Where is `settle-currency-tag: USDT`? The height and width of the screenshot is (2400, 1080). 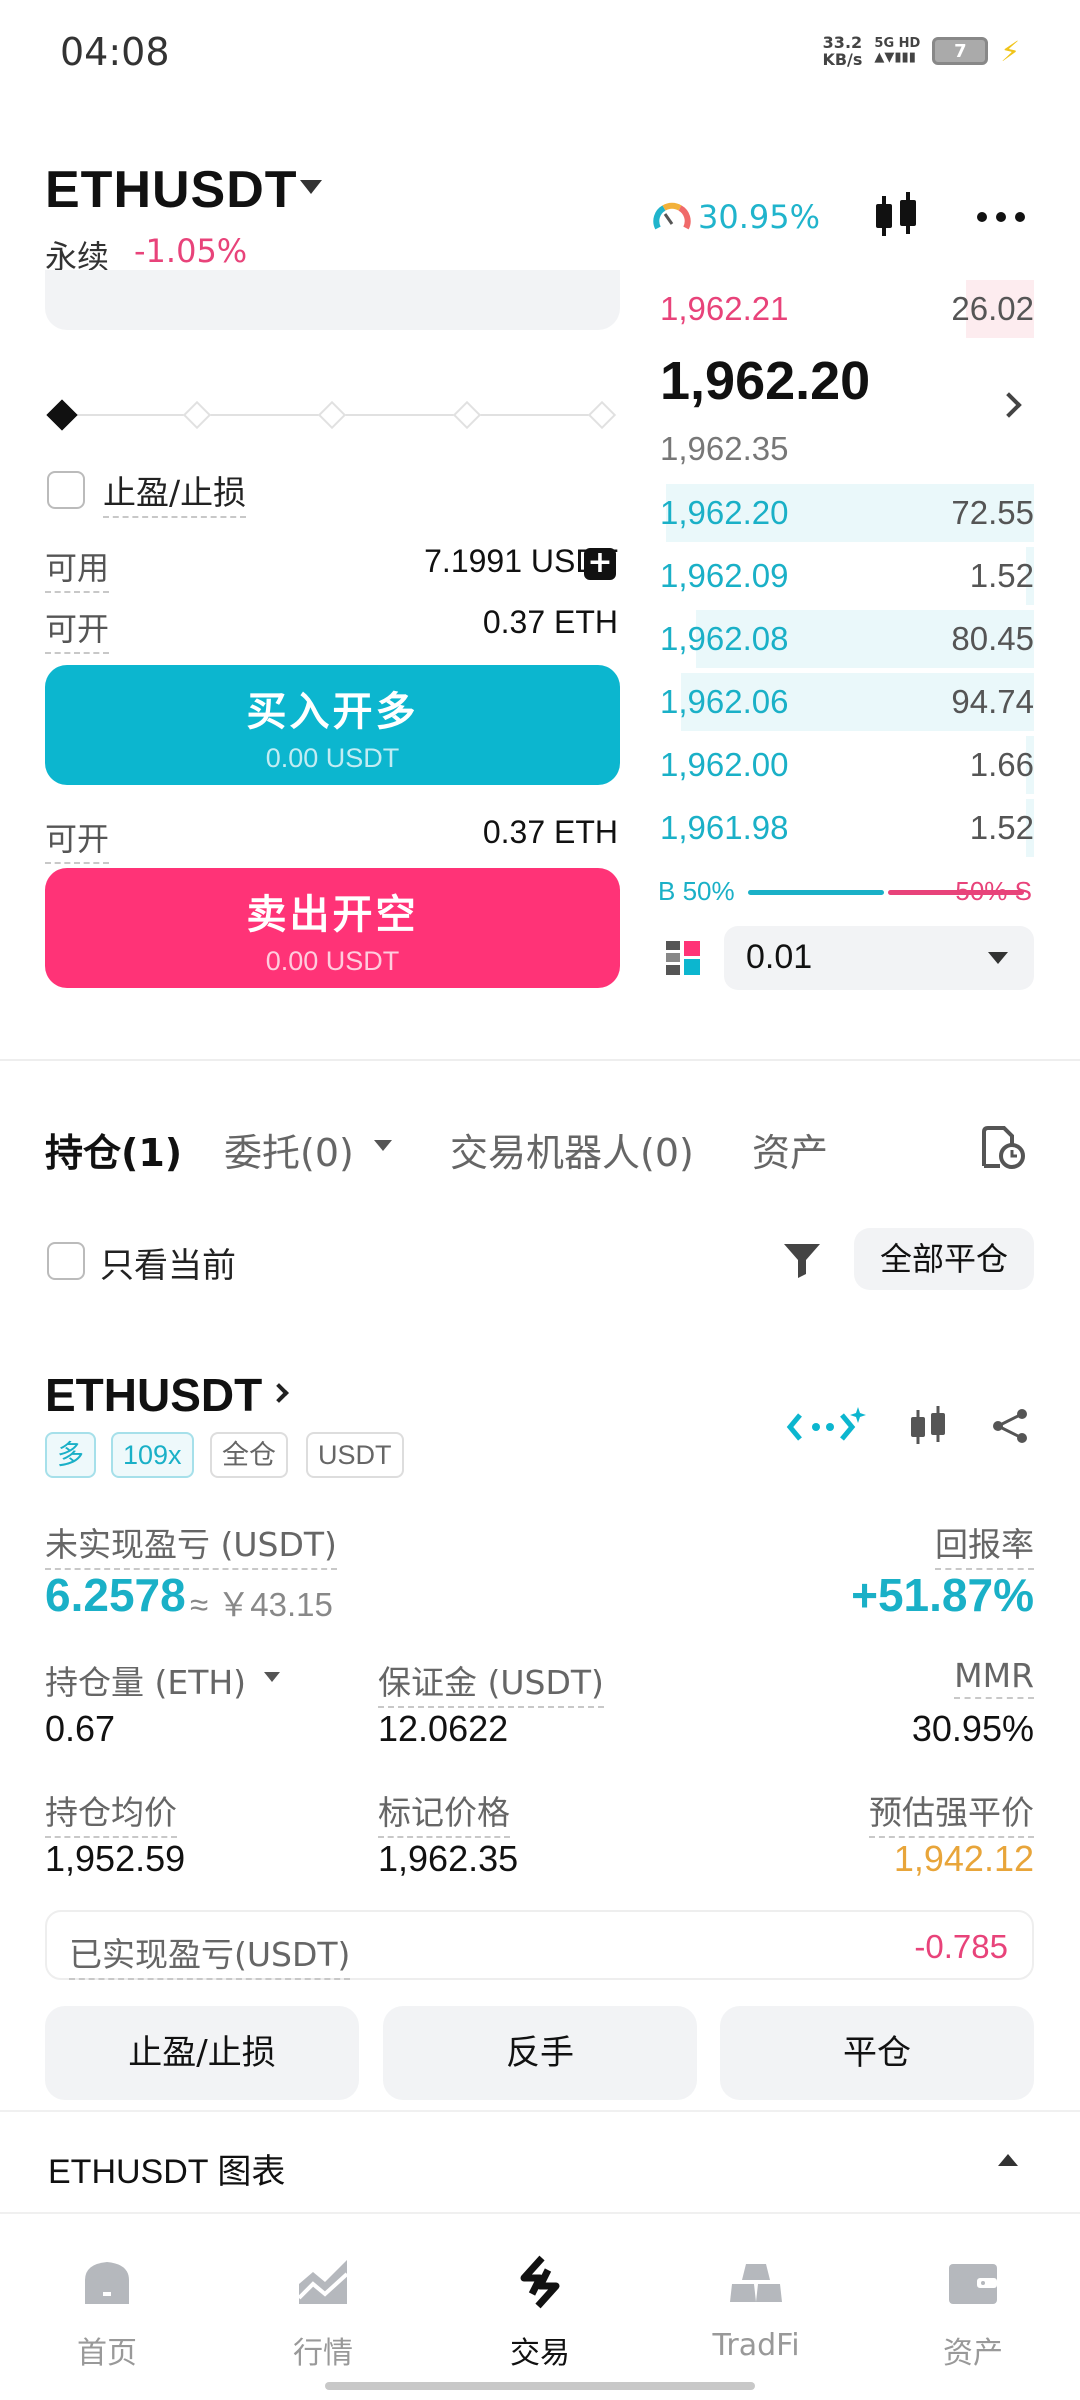
settle-currency-tag: USDT is located at coordinates (355, 1455).